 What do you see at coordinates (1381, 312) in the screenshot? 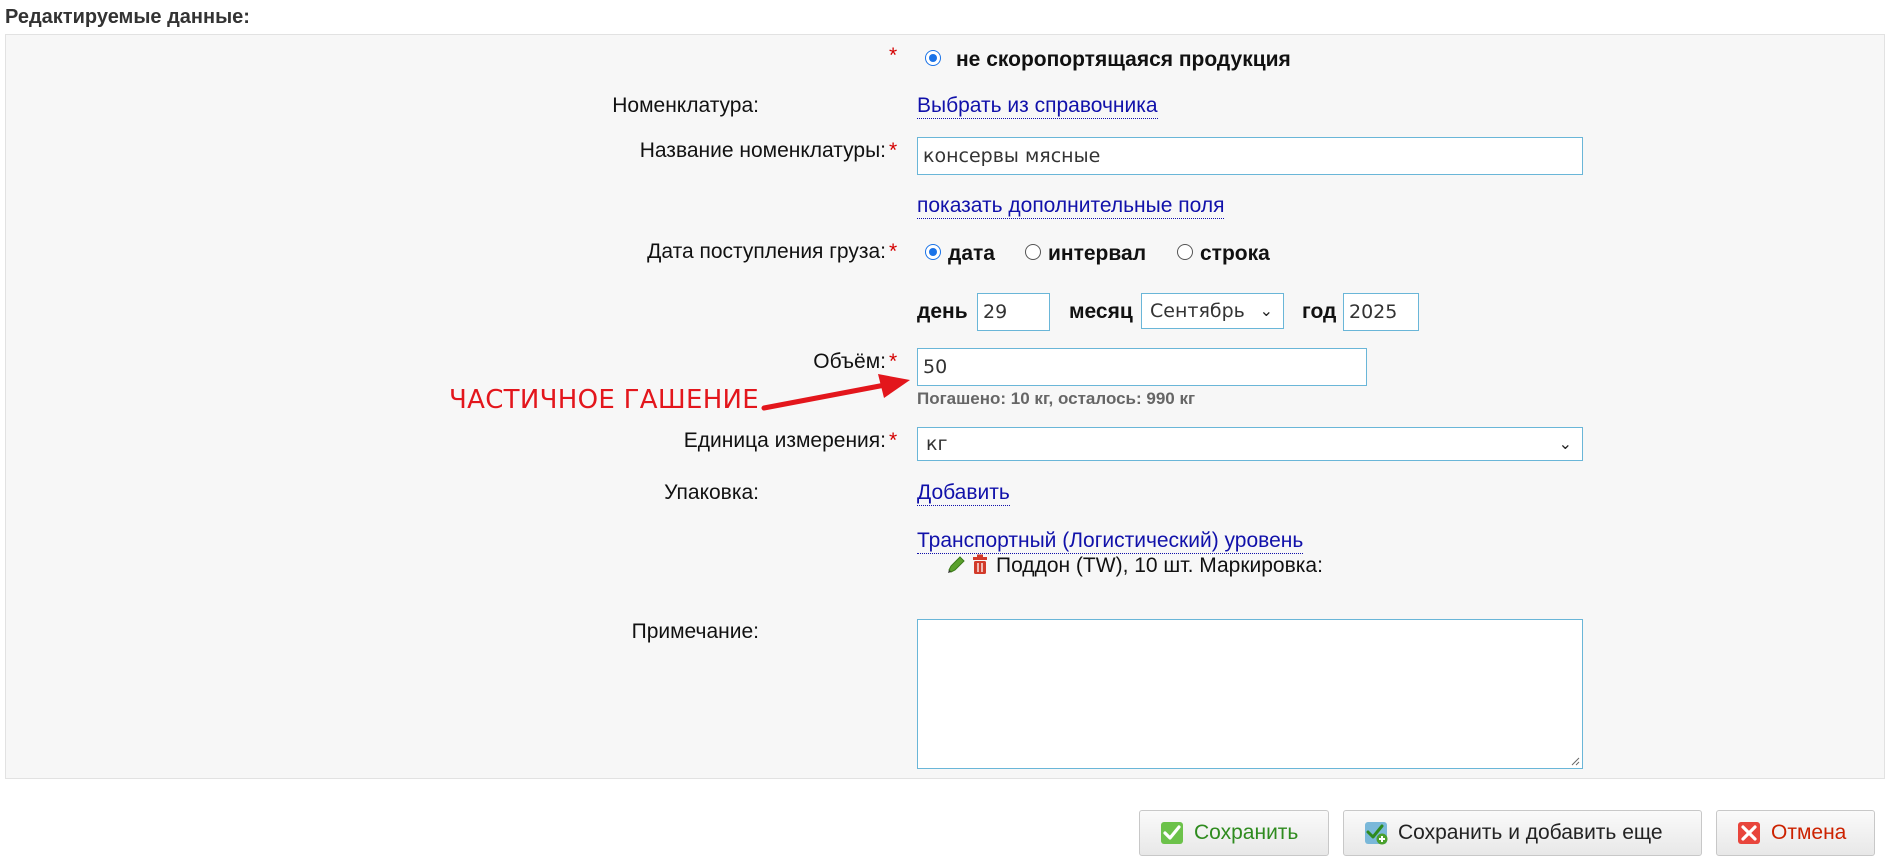
I see `year-input` at bounding box center [1381, 312].